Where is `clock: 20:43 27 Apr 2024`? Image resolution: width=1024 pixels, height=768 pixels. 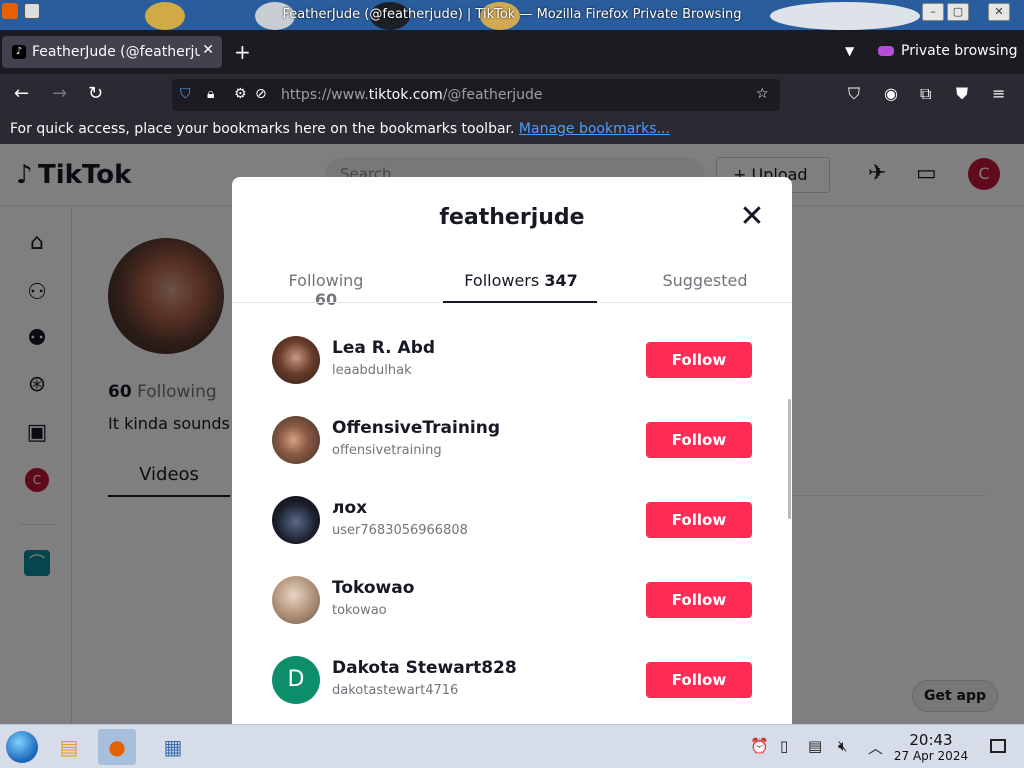 clock: 20:43 27 Apr 2024 is located at coordinates (931, 747).